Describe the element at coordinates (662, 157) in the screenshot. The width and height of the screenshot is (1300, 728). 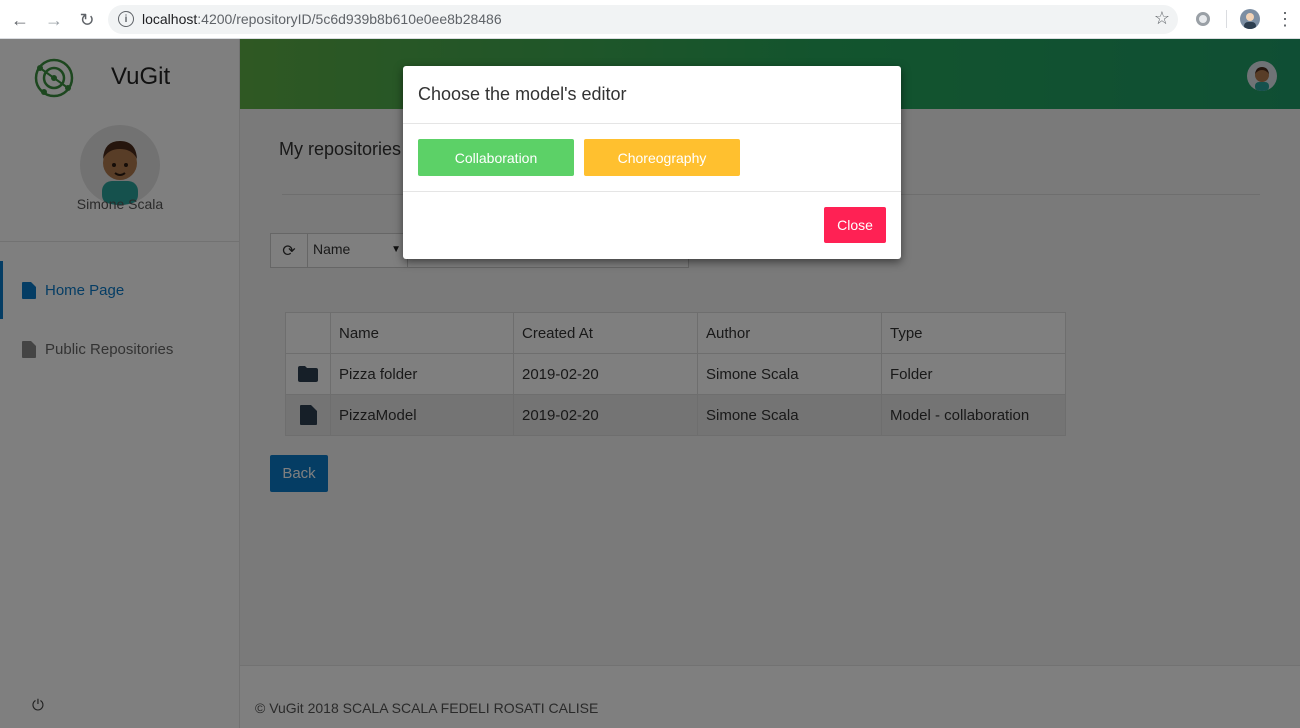
I see `choreography-button: Choreography` at that location.